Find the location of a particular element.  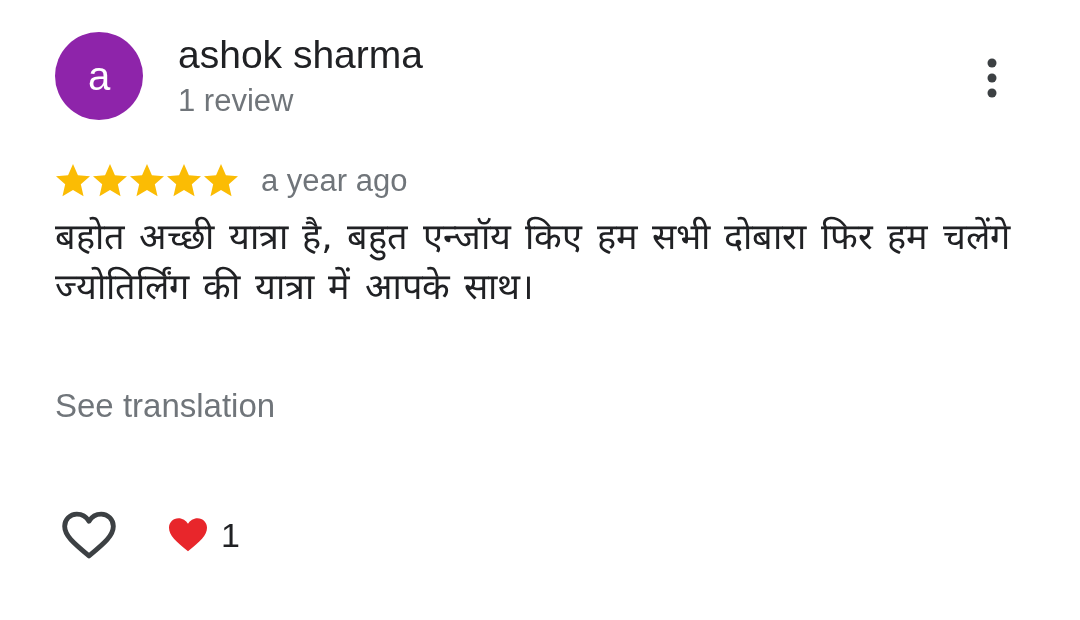

review-time: a year ago is located at coordinates (334, 181).